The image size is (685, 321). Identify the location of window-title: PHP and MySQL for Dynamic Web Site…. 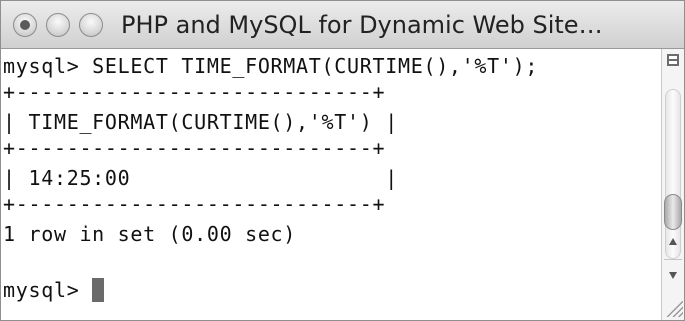
(362, 25).